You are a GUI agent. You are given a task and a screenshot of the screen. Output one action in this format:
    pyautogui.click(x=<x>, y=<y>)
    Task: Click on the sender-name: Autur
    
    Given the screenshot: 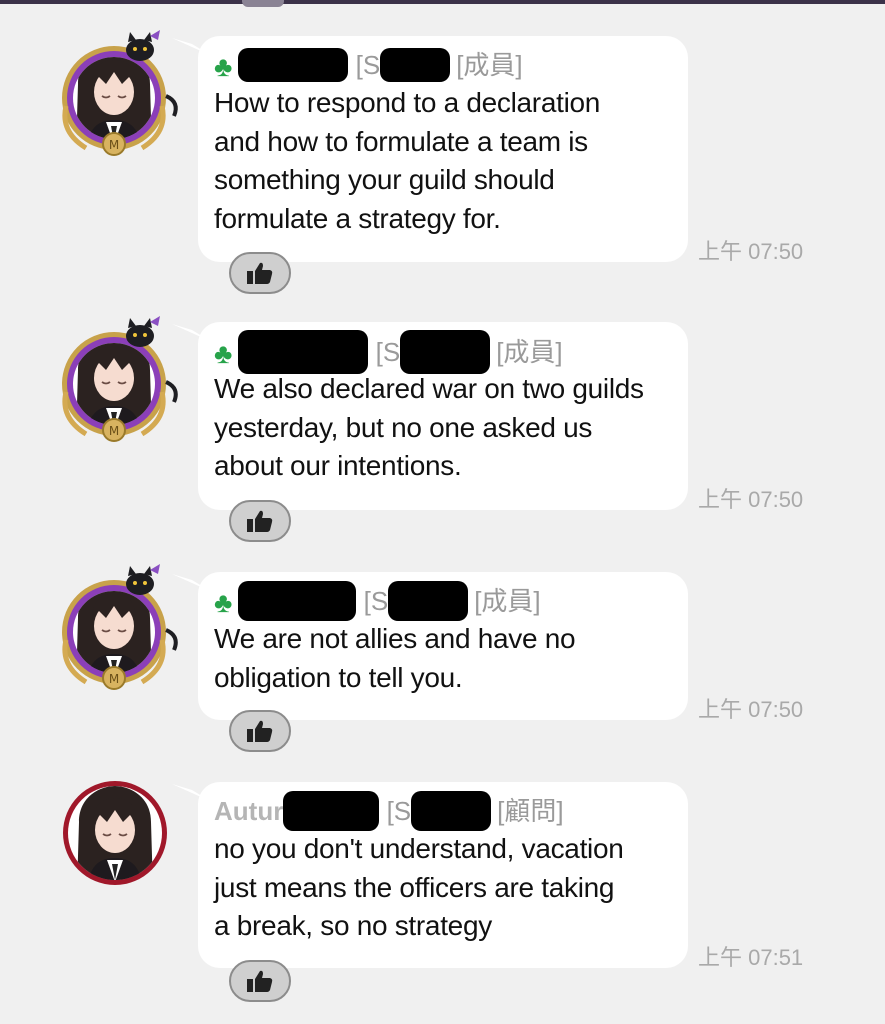 What is the action you would take?
    pyautogui.click(x=249, y=811)
    